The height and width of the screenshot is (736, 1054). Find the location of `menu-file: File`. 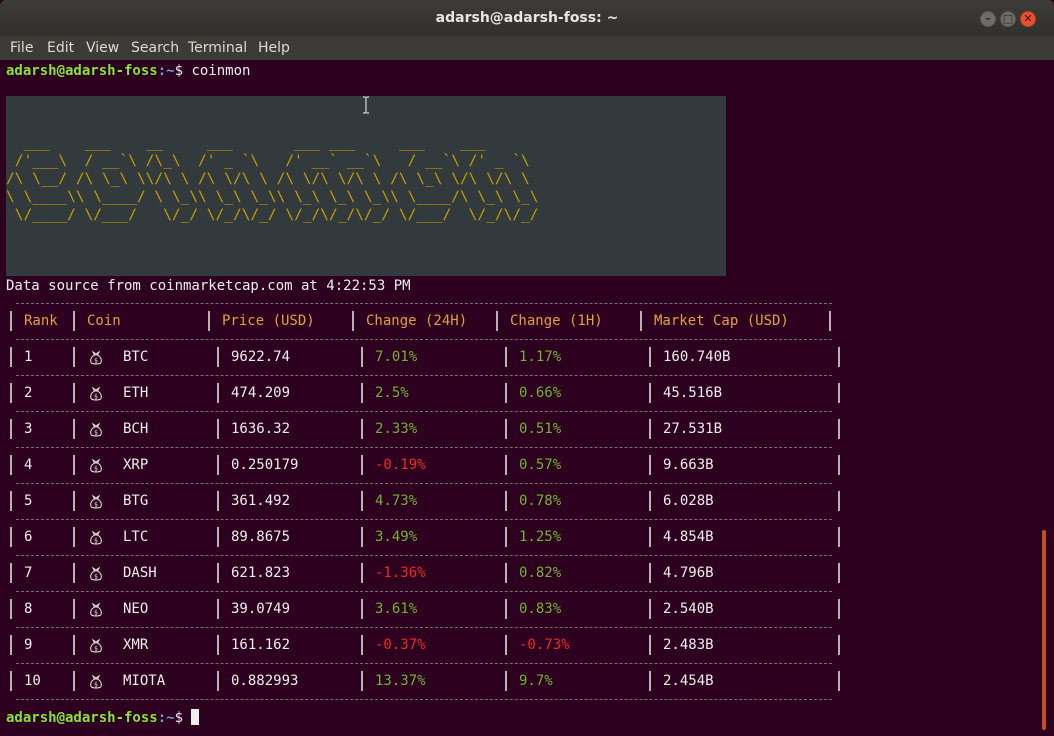

menu-file: File is located at coordinates (21, 48).